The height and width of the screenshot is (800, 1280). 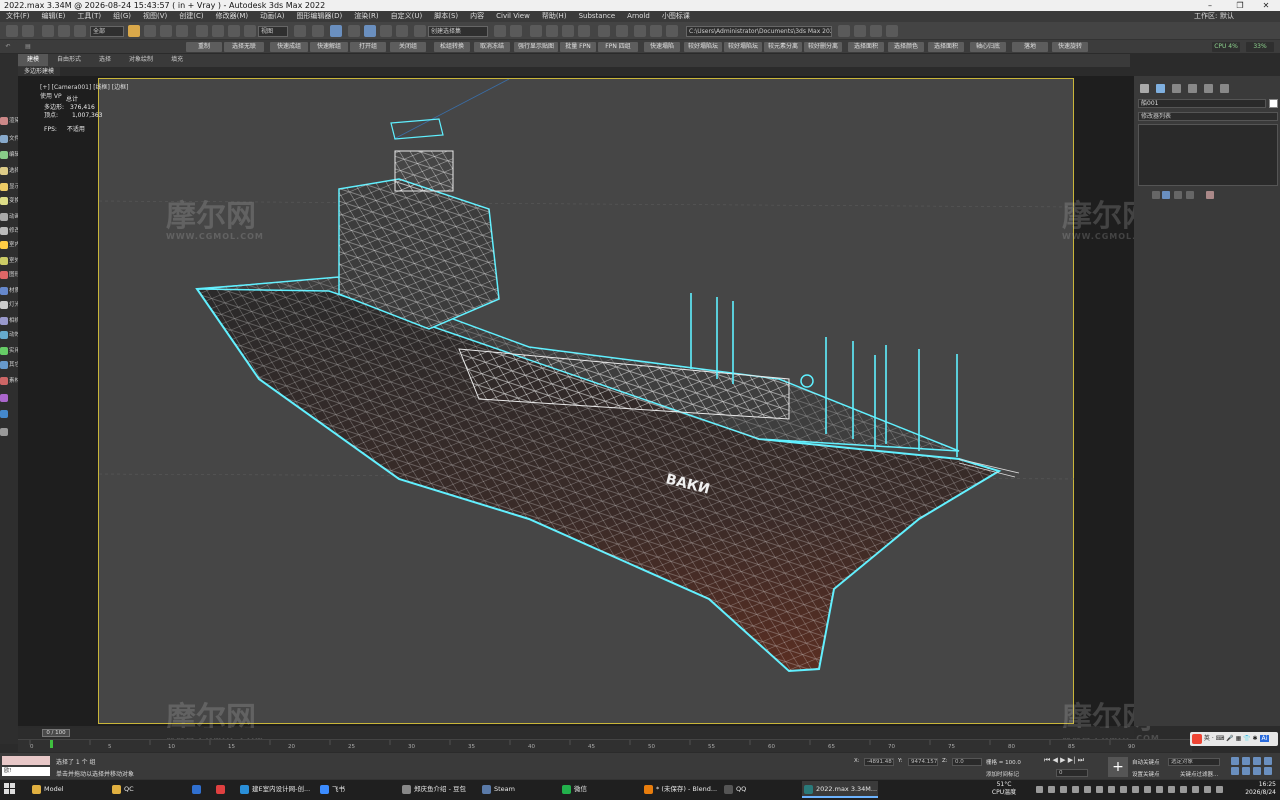 What do you see at coordinates (54, 16) in the screenshot?
I see `menu-edit: 编辑(E)` at bounding box center [54, 16].